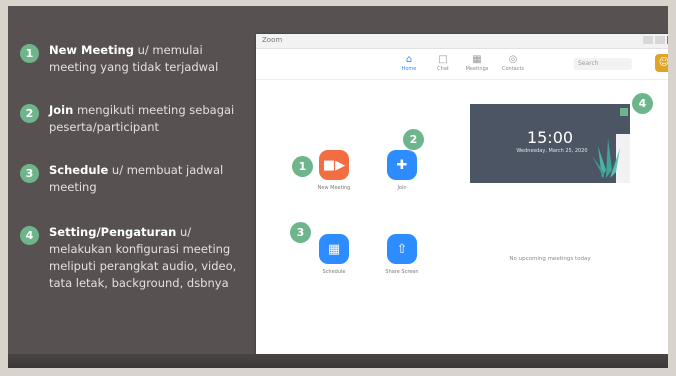 The width and height of the screenshot is (676, 376). Describe the element at coordinates (302, 166) in the screenshot. I see `callout-marker-new-meeting: 1` at that location.